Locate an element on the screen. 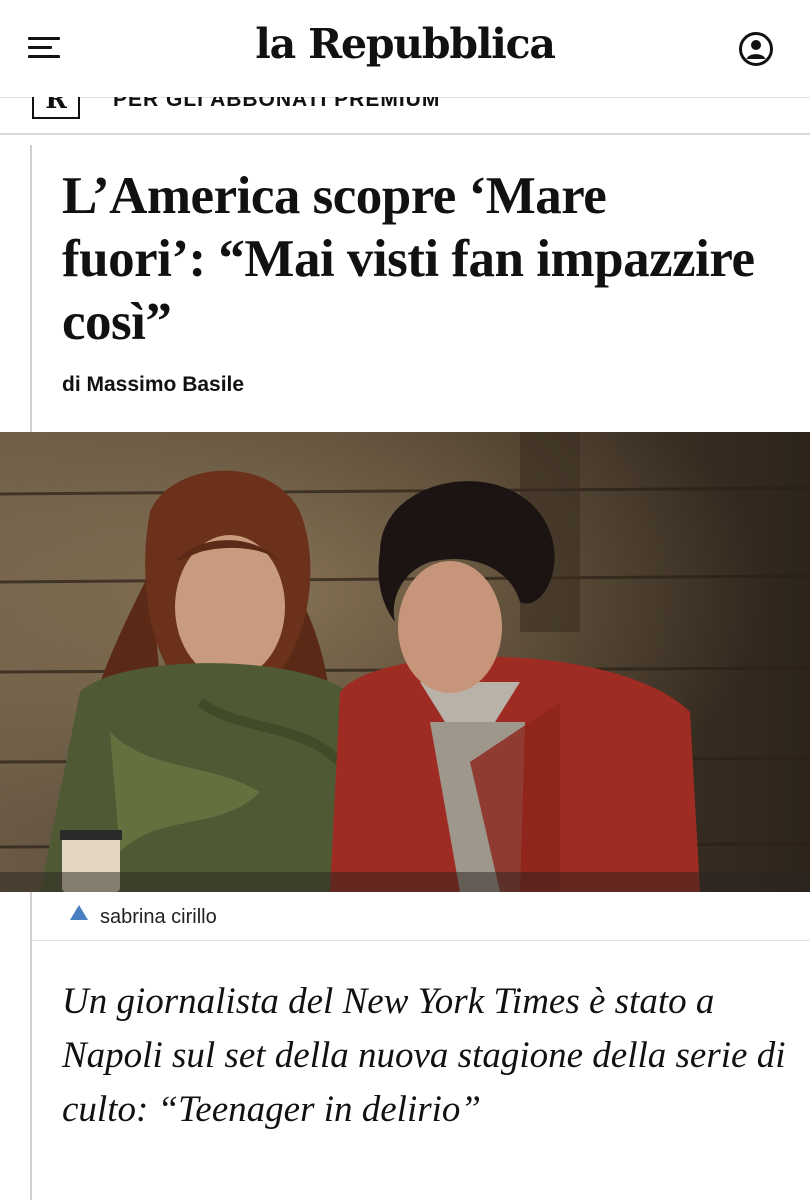 This screenshot has height=1200, width=810. caption-divider is located at coordinates (421, 940).